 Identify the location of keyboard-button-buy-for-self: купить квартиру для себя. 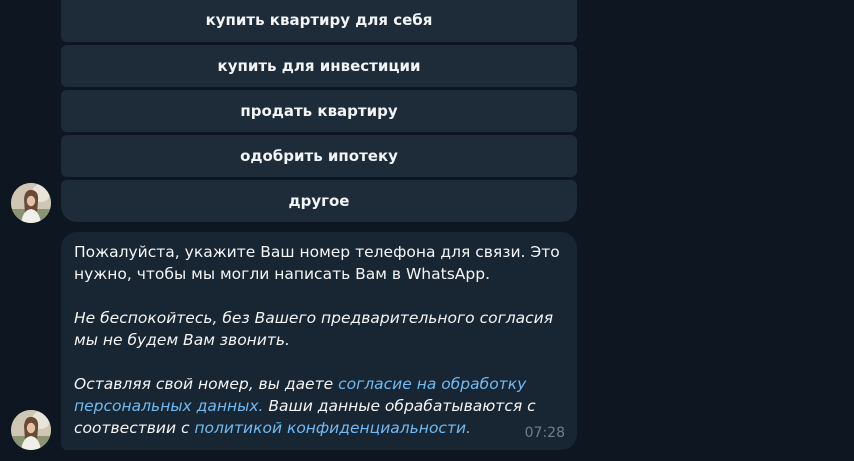
(319, 21).